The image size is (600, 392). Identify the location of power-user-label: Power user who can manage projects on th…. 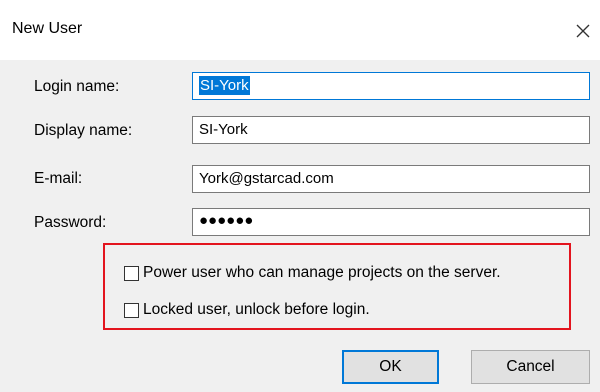
(322, 272).